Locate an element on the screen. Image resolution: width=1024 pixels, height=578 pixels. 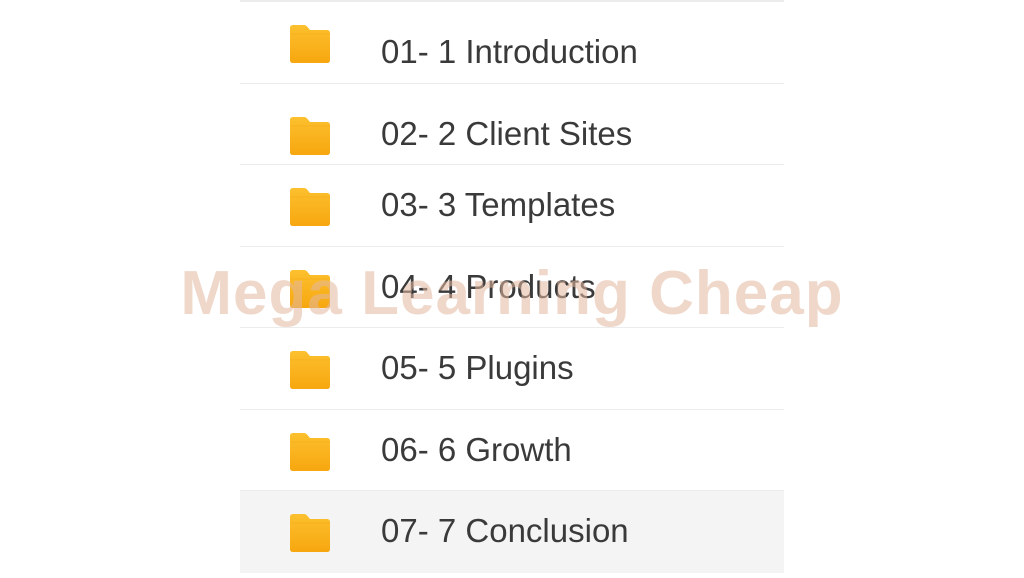
folder-label: 07- 7 Conclusion is located at coordinates (505, 530).